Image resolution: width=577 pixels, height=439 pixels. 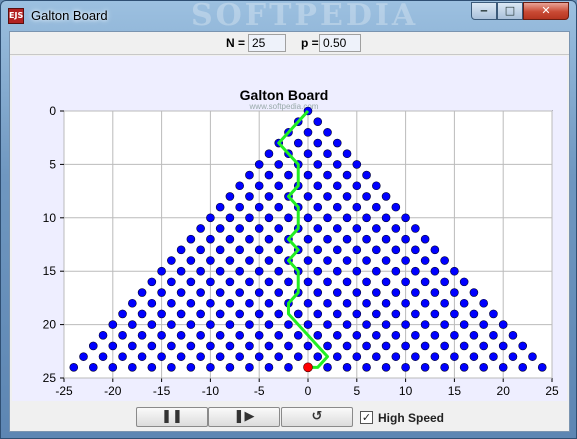 What do you see at coordinates (305, 16) in the screenshot?
I see `softpedia-watermark: SOFTPEDIA` at bounding box center [305, 16].